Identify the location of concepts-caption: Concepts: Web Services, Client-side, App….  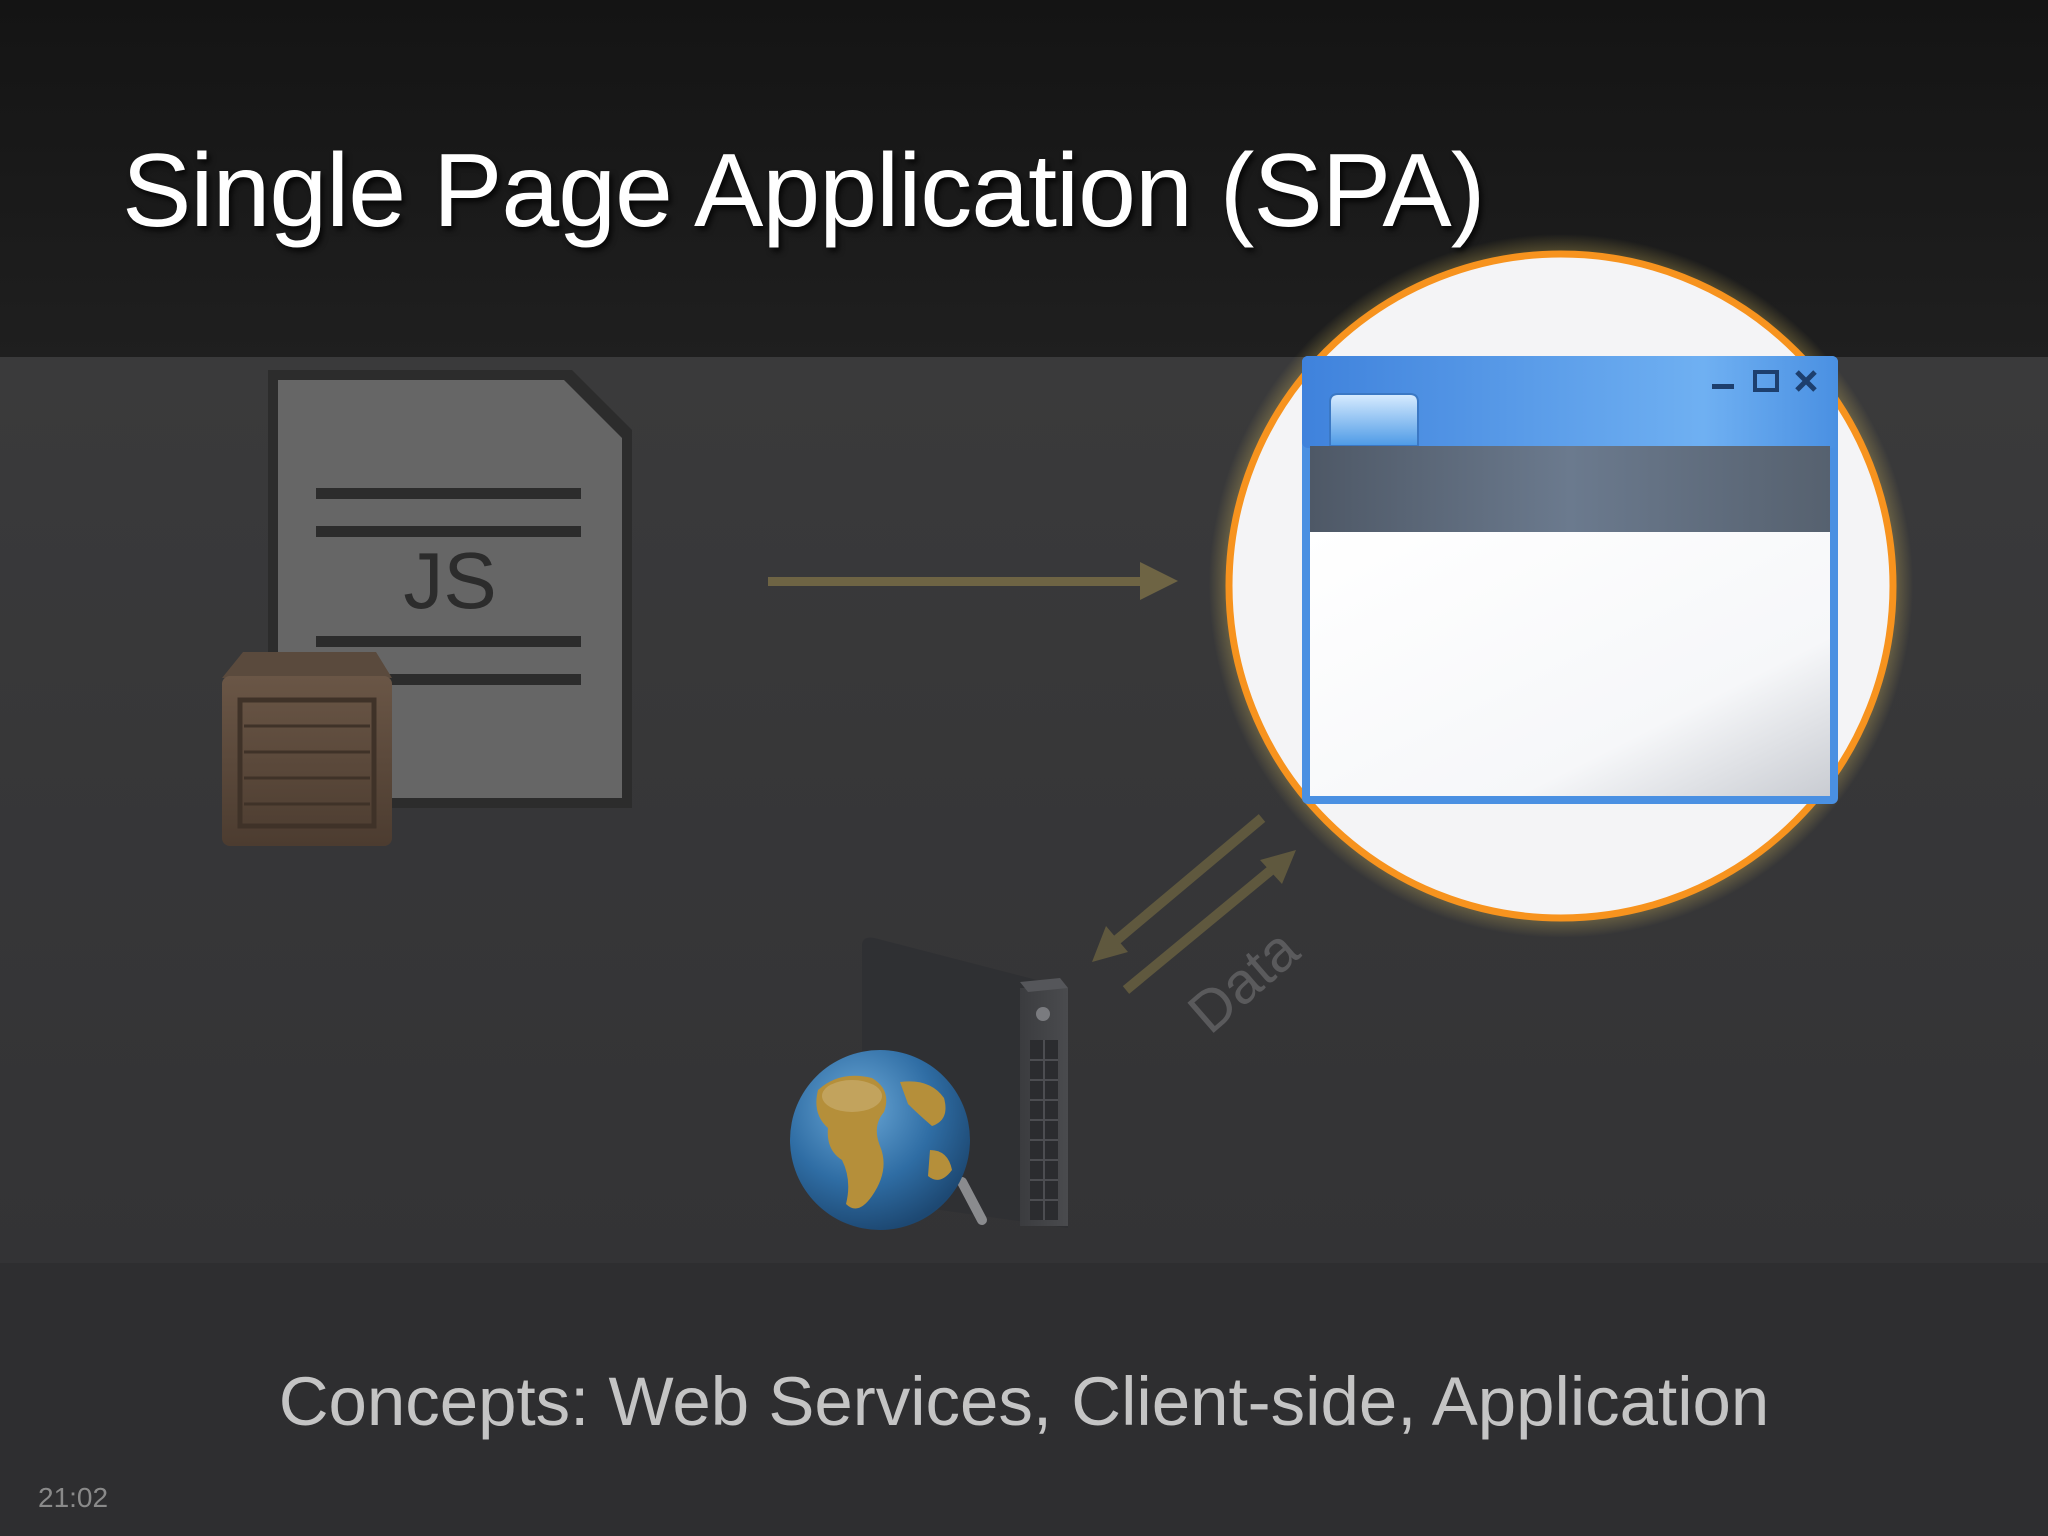
(1024, 1401).